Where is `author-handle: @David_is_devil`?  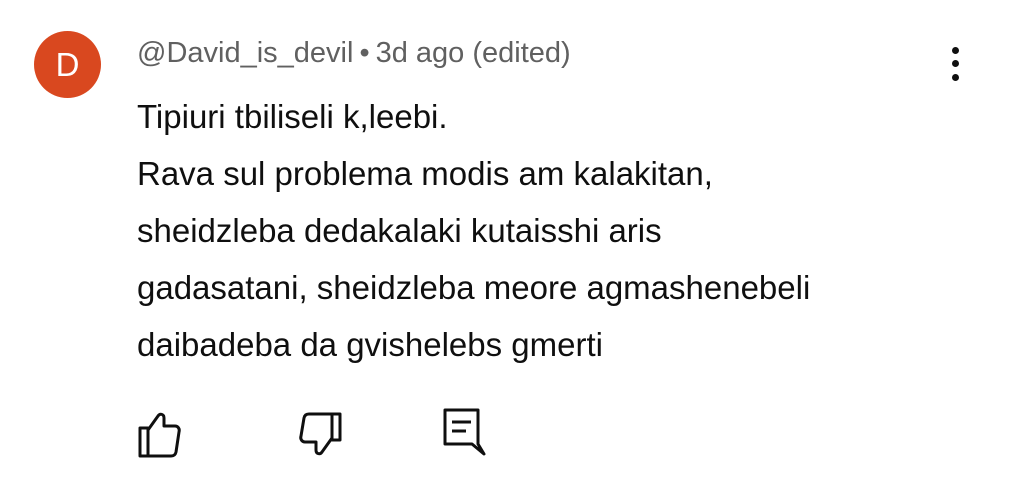
author-handle: @David_is_devil is located at coordinates (245, 53).